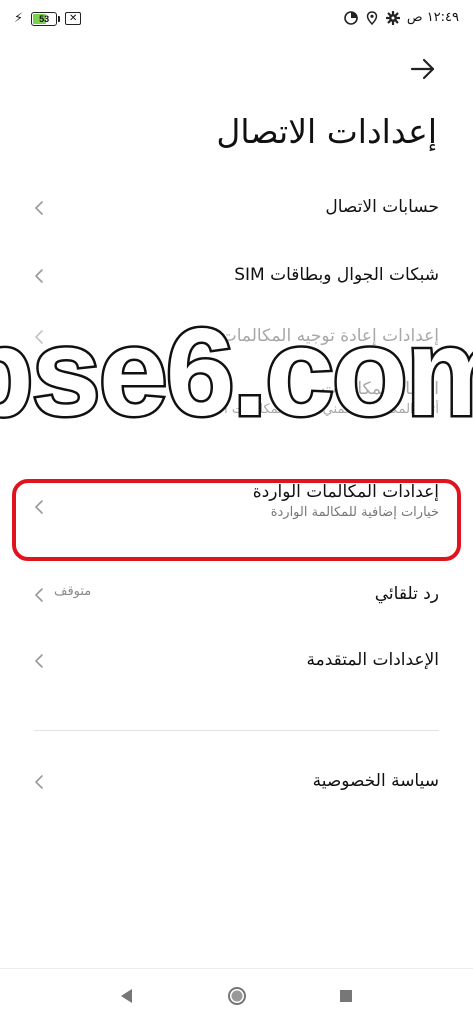 Image resolution: width=473 pixels, height=1024 pixels. I want to click on home-circle-icon, so click(237, 996).